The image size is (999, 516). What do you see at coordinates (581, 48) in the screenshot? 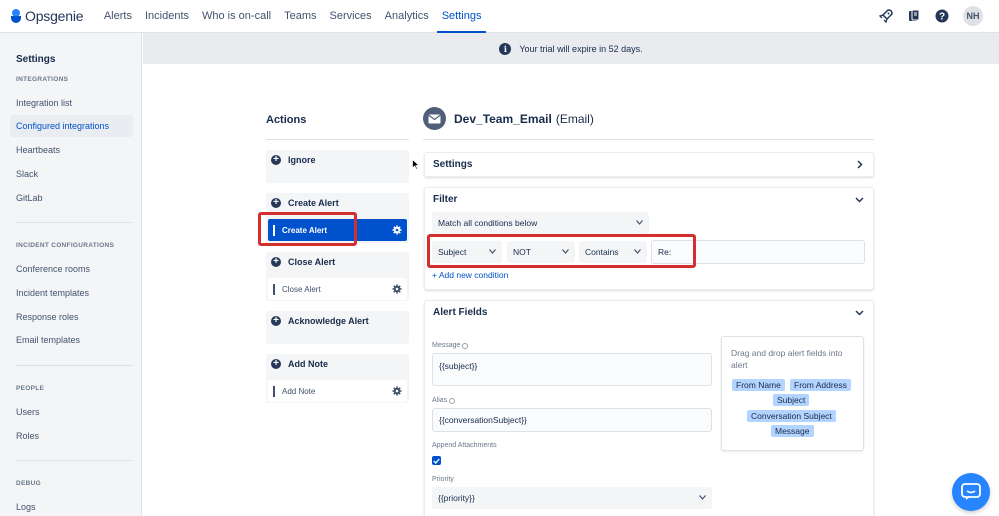
I see `trial-banner-text: Your trial will expire in 52 days.` at bounding box center [581, 48].